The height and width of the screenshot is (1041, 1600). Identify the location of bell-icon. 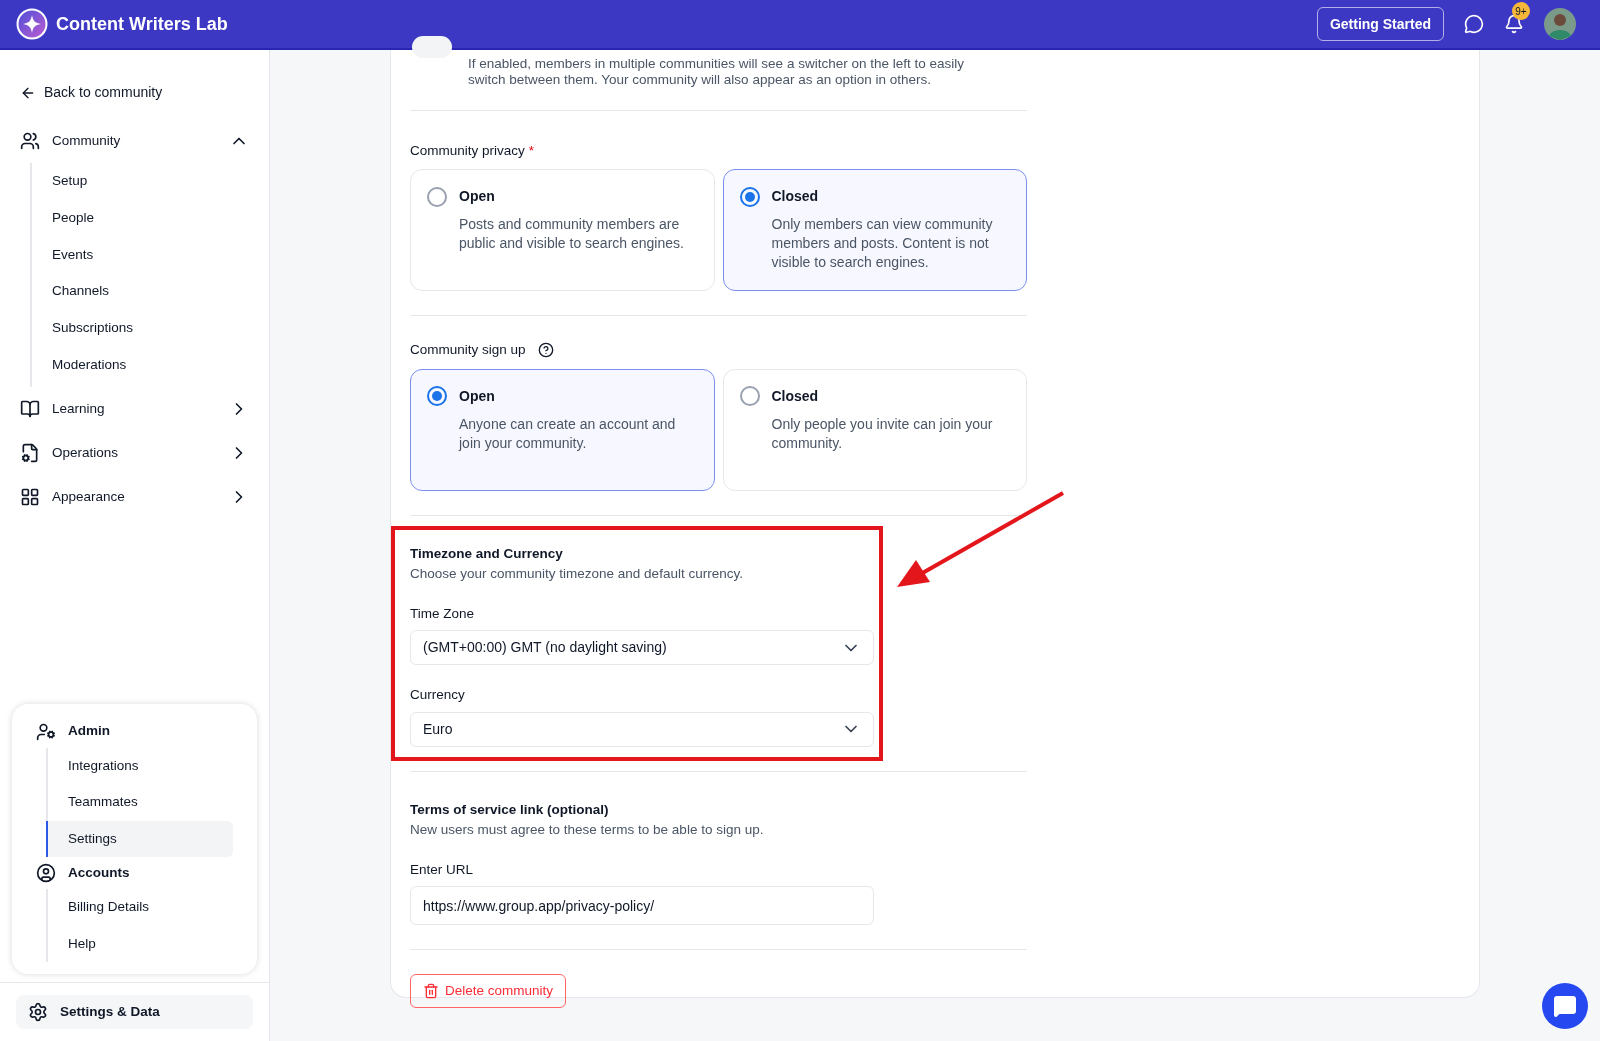
(1514, 24).